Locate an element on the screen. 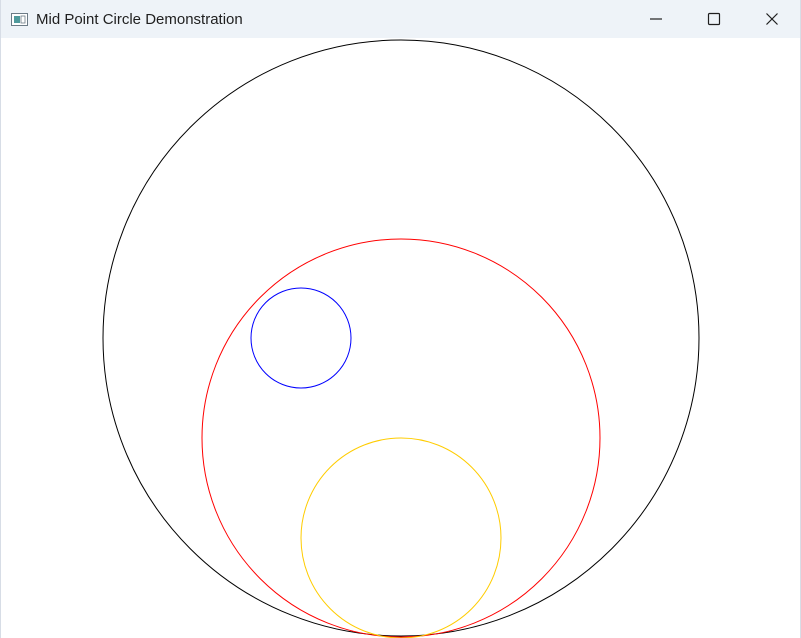  maximize-icon is located at coordinates (714, 19).